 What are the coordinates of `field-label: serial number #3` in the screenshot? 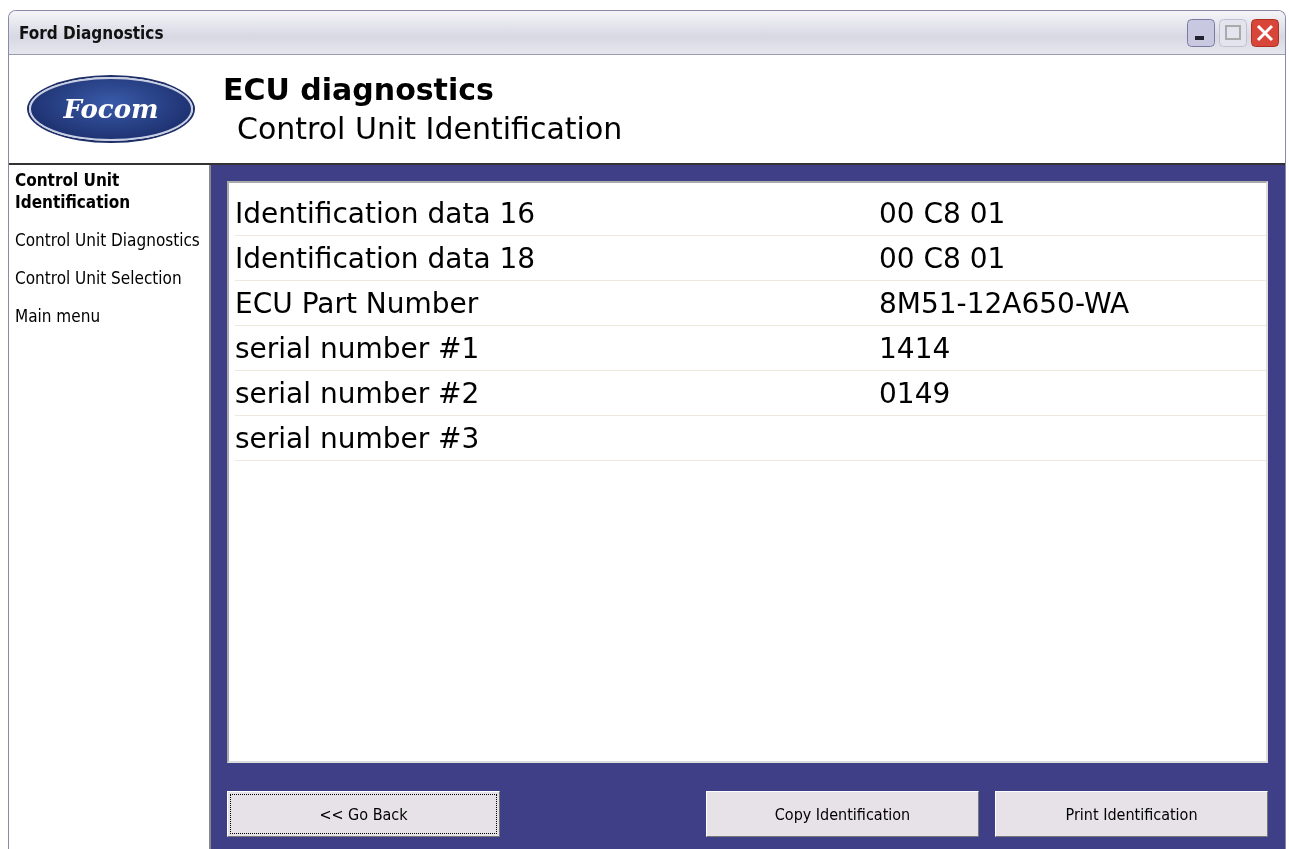 It's located at (358, 438).